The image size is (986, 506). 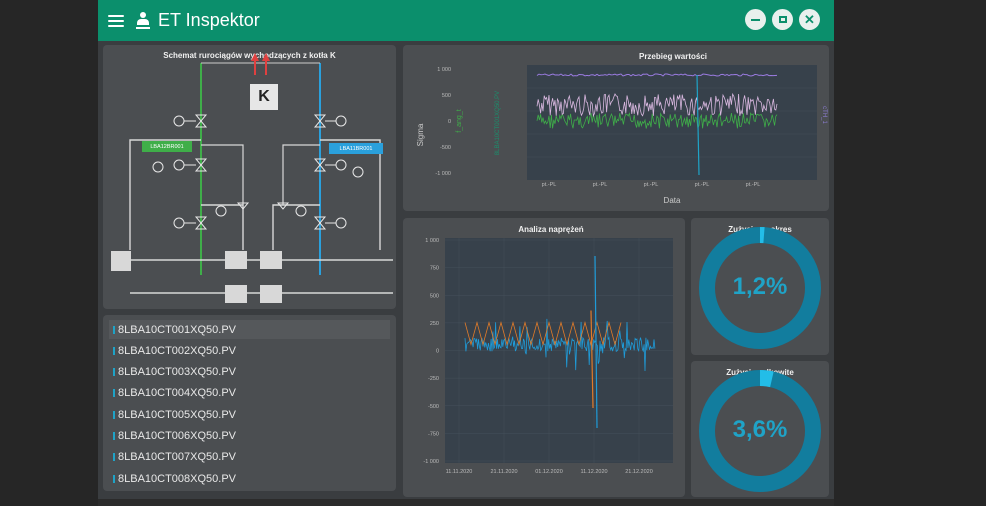 I want to click on stress-ytick: -750, so click(x=433, y=434).